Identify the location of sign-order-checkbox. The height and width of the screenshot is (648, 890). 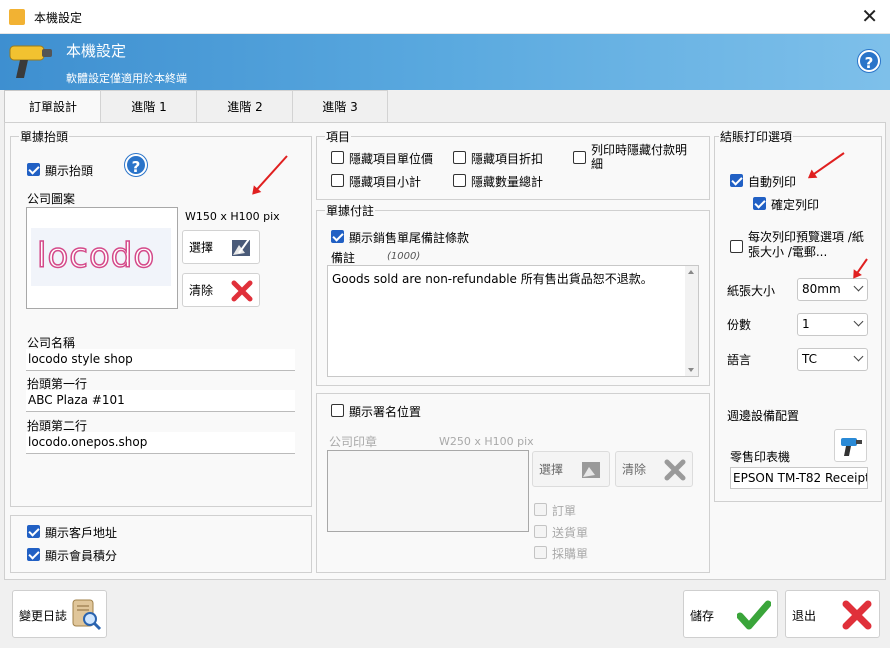
(540, 509).